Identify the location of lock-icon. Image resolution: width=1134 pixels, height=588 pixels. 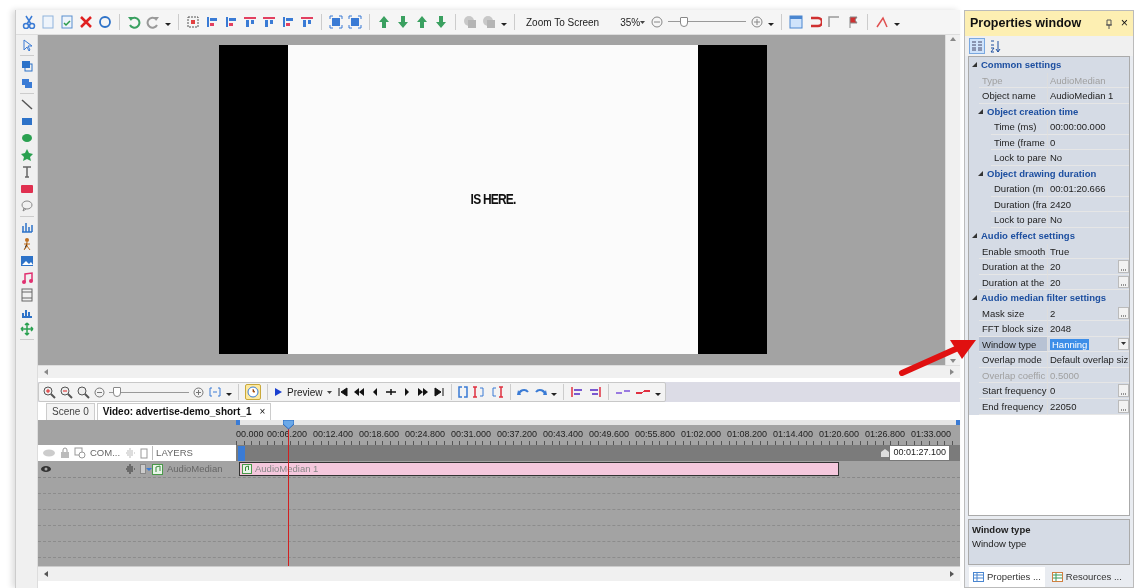
(65, 453).